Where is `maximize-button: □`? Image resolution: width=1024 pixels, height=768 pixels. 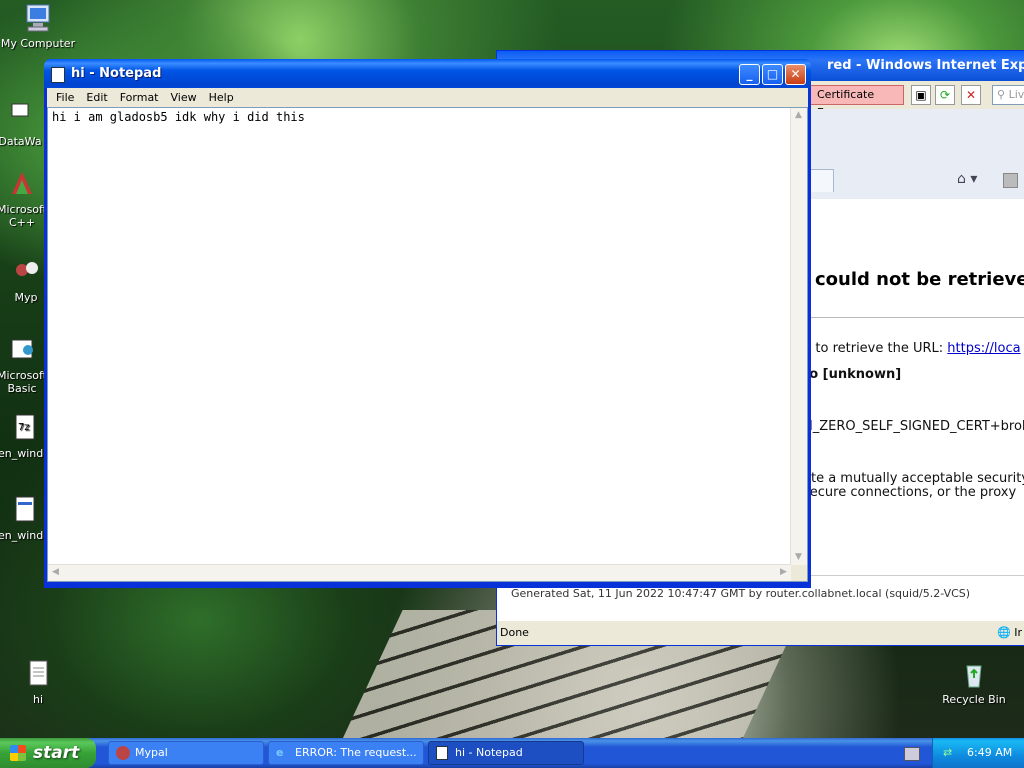
maximize-button: □ is located at coordinates (772, 74).